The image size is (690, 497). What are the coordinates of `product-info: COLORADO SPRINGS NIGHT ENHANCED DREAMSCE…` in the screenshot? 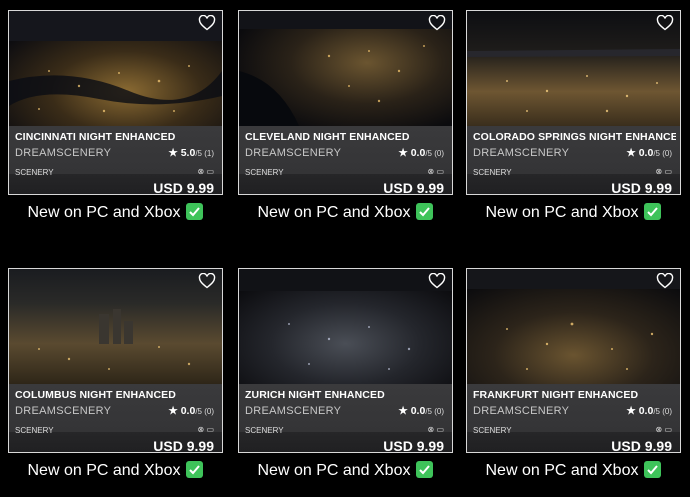 It's located at (573, 160).